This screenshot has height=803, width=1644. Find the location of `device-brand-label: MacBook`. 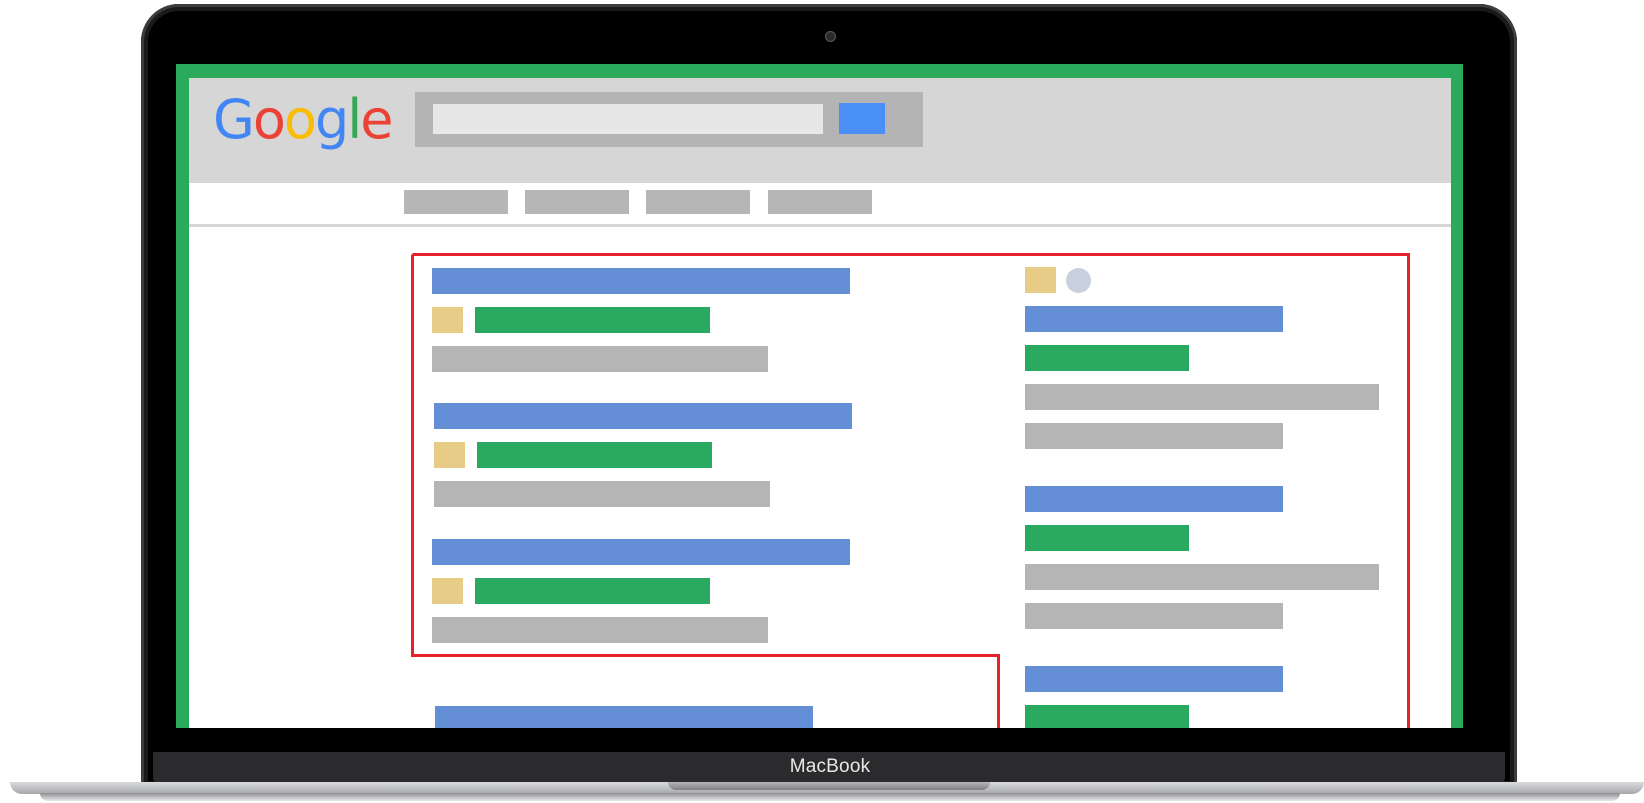

device-brand-label: MacBook is located at coordinates (830, 766).